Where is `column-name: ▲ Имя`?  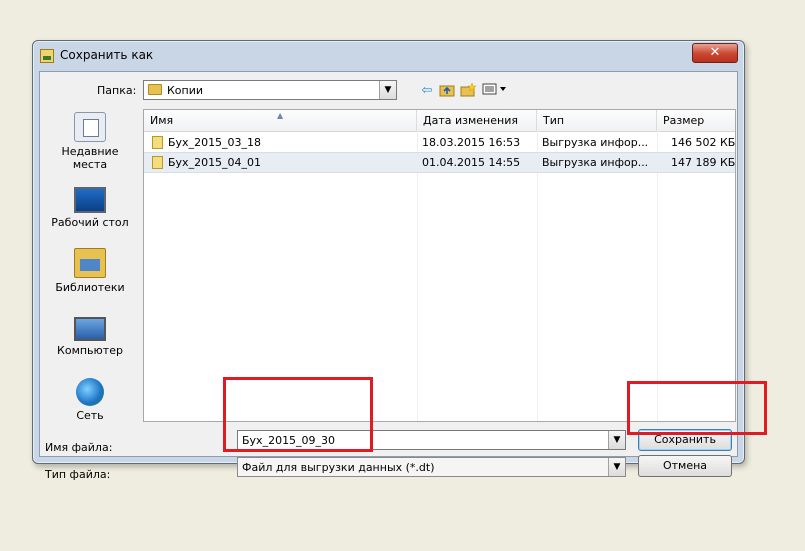 column-name: ▲ Имя is located at coordinates (280, 120).